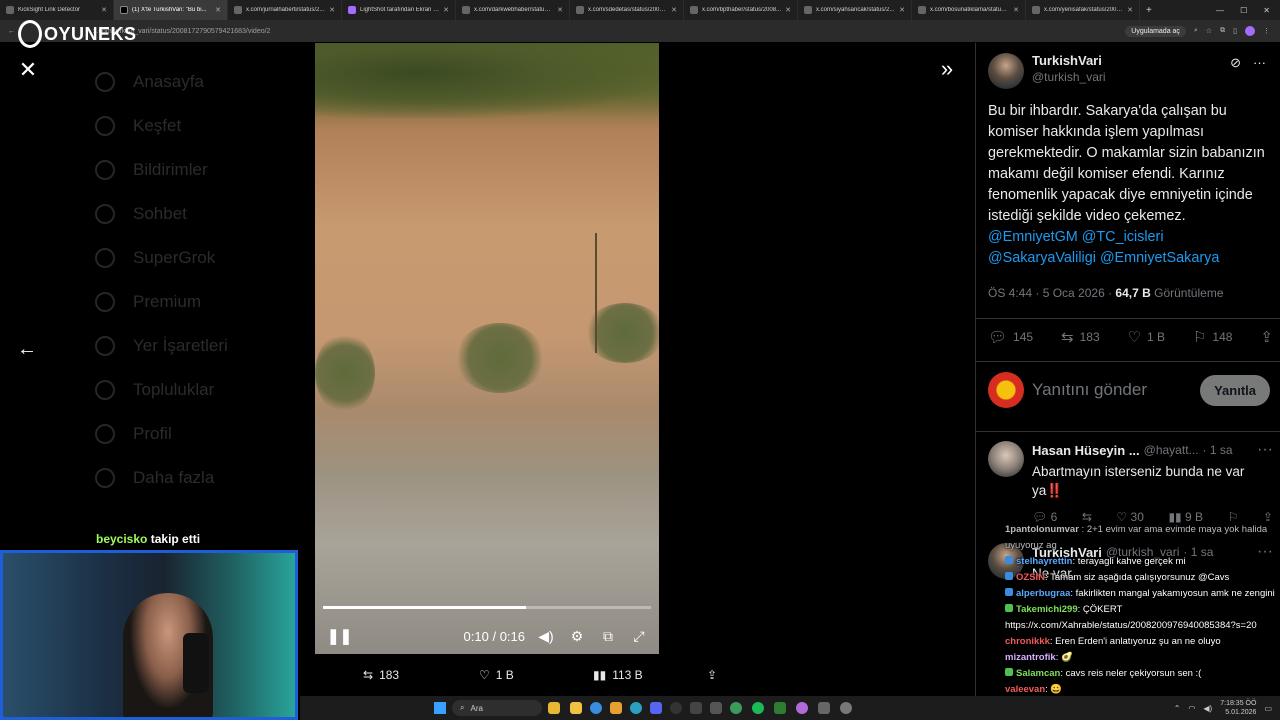  I want to click on divider, so click(1128, 318).